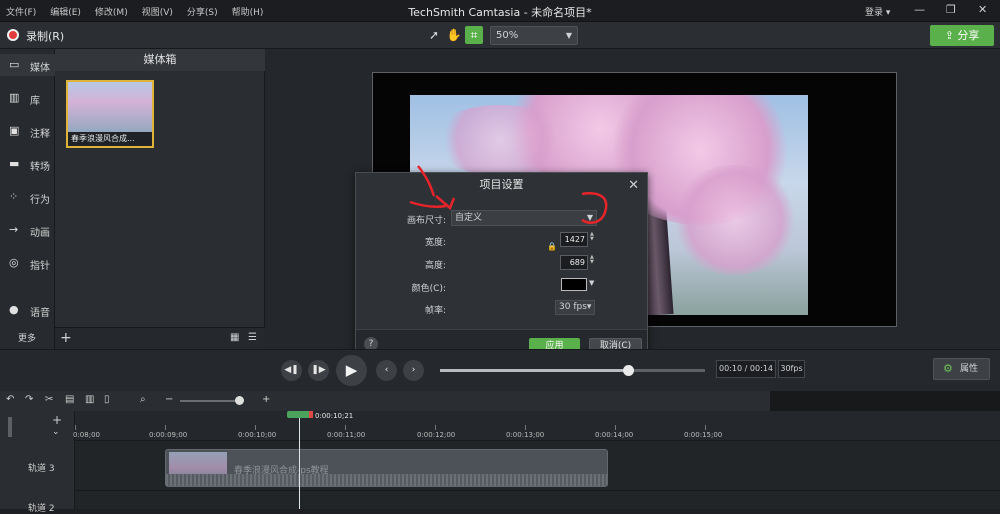  What do you see at coordinates (311, 414) in the screenshot?
I see `out-point-marker` at bounding box center [311, 414].